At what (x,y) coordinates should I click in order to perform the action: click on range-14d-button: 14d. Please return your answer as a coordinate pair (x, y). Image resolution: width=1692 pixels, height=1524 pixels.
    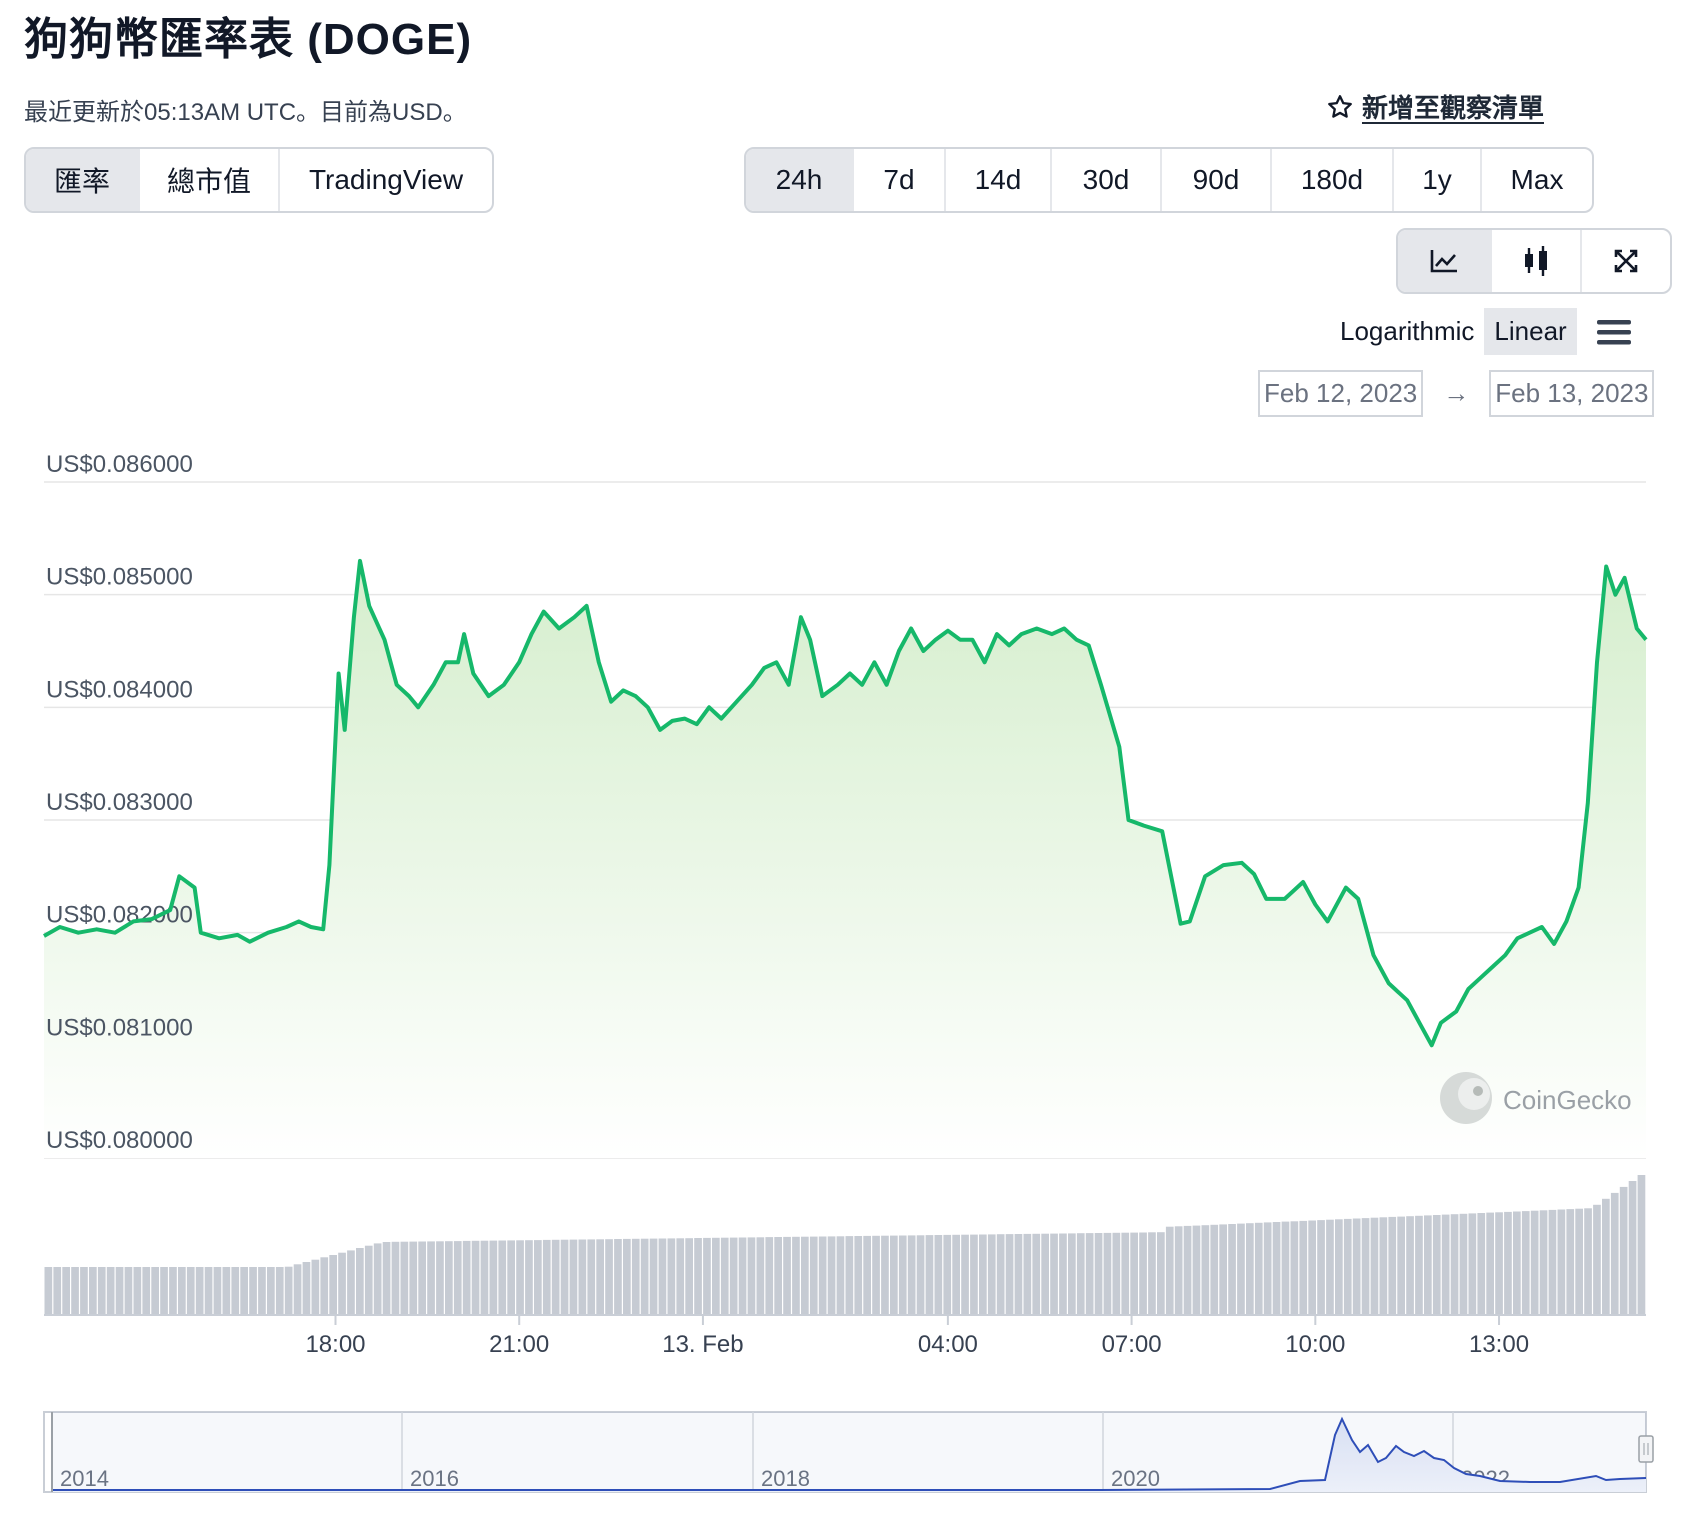
    Looking at the image, I should click on (999, 180).